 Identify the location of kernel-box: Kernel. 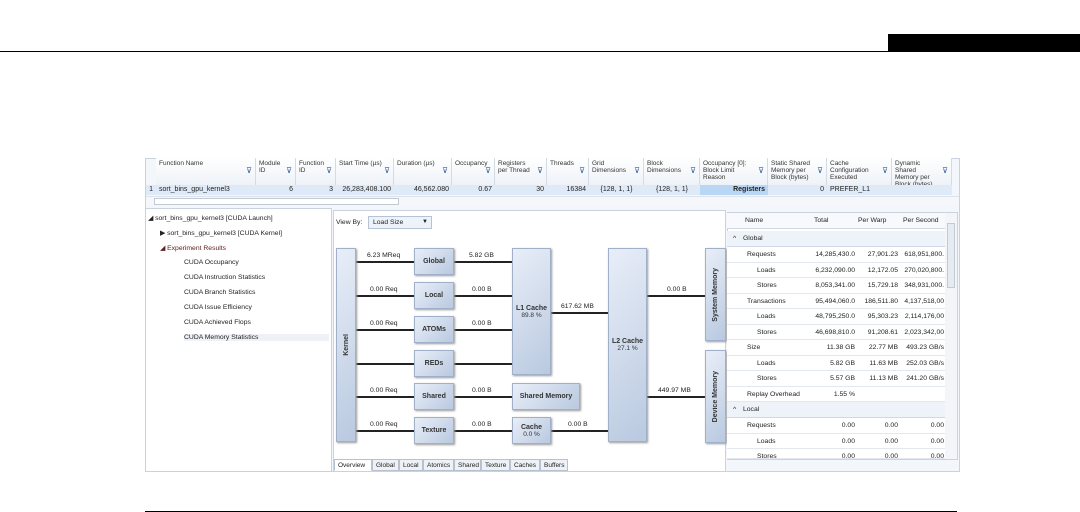
(346, 345).